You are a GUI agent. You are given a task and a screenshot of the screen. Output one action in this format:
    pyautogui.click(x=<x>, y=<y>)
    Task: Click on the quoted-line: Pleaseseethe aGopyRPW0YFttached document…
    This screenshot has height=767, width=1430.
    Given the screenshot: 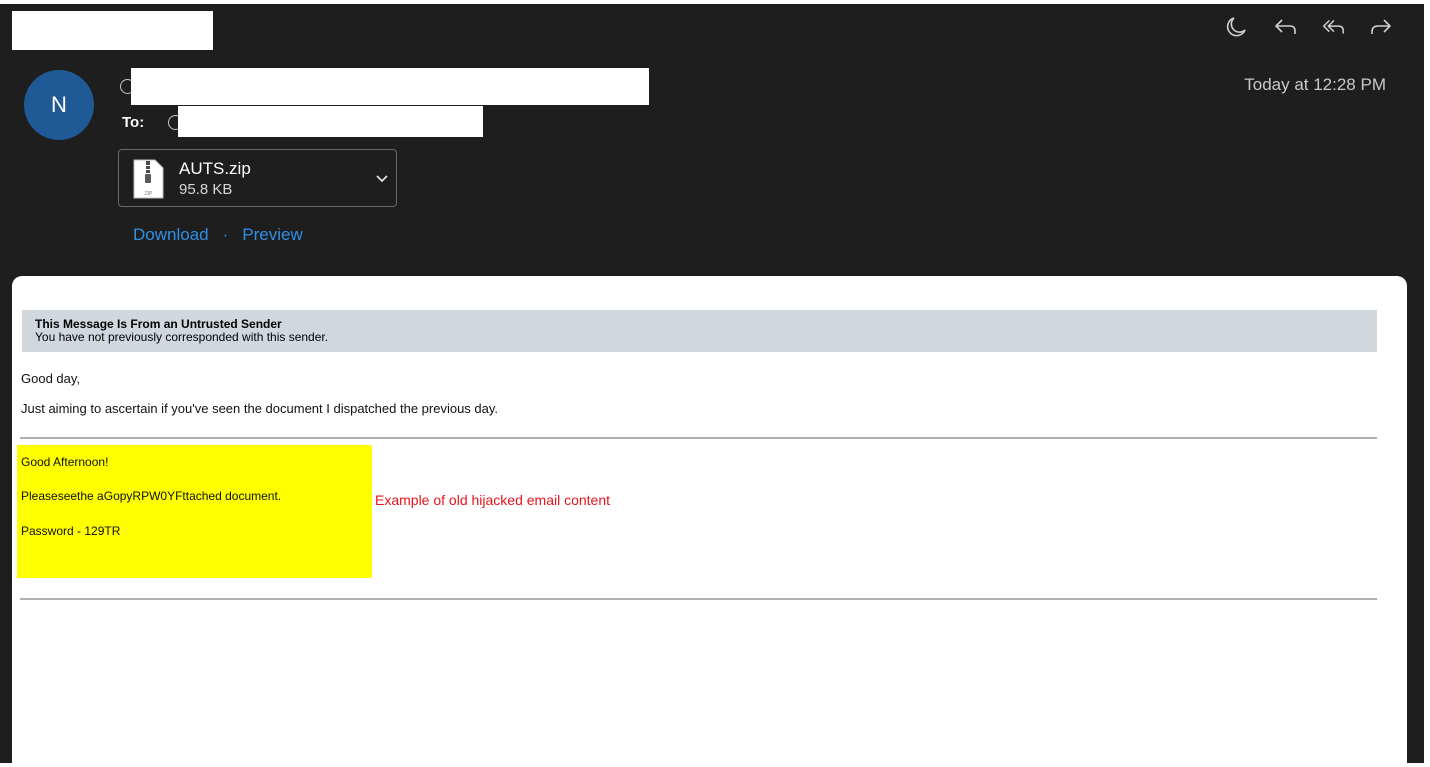 What is the action you would take?
    pyautogui.click(x=151, y=496)
    